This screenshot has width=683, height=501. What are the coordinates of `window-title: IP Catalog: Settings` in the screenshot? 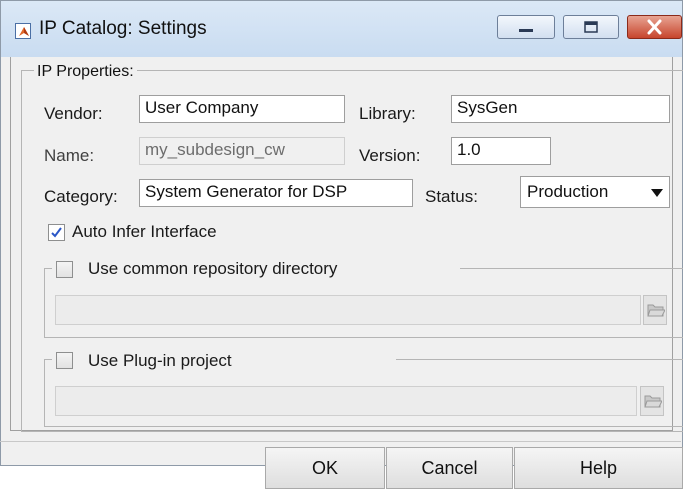 It's located at (123, 28).